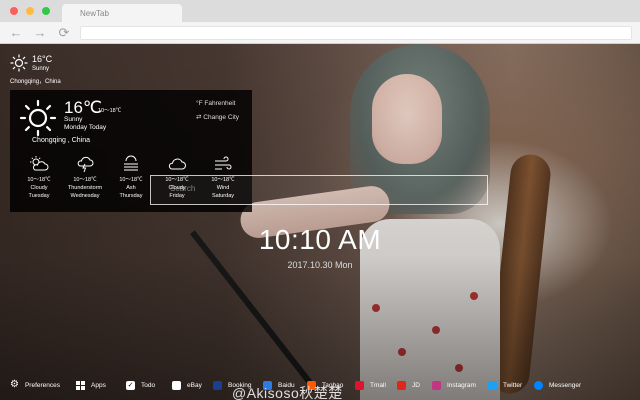 The image size is (640, 400). I want to click on todo-button: ✓ Todo, so click(140, 385).